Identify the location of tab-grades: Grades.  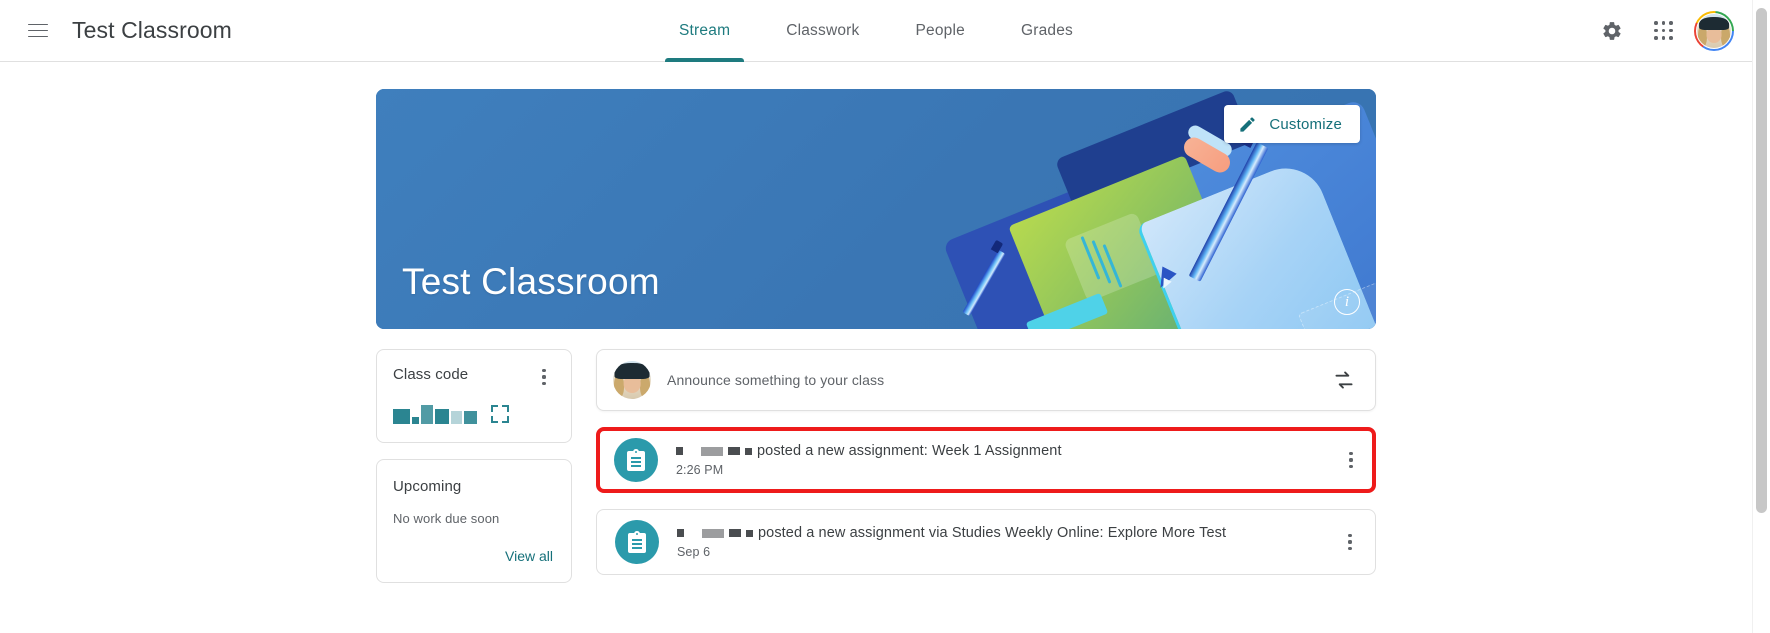
(1047, 31).